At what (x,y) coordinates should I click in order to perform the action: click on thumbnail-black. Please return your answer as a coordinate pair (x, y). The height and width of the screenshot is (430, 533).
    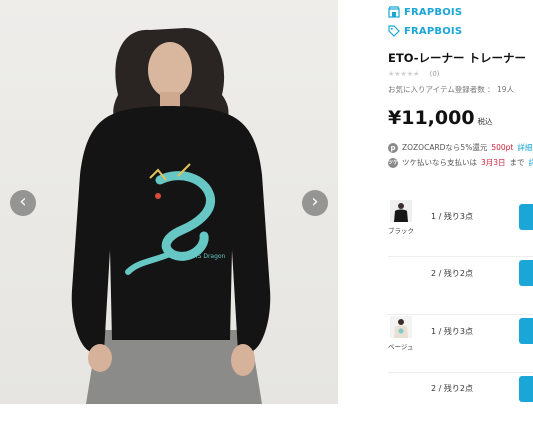
    Looking at the image, I should click on (401, 211).